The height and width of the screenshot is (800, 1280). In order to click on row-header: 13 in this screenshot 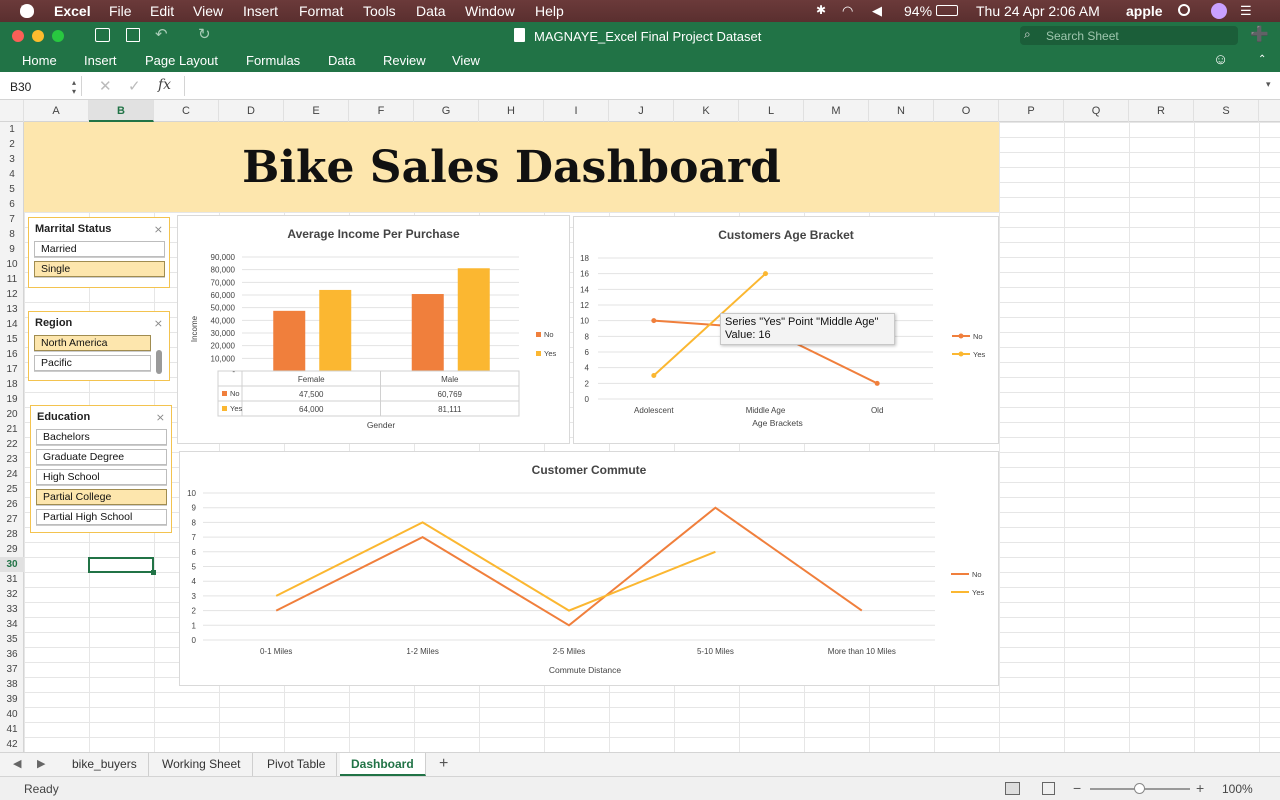, I will do `click(12, 309)`.